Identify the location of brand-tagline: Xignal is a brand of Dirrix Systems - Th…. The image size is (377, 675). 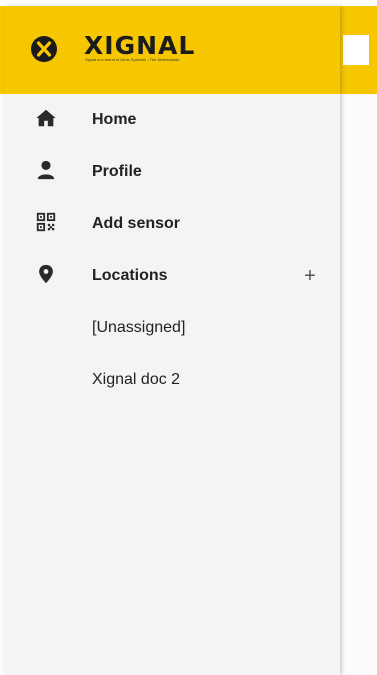
(132, 59).